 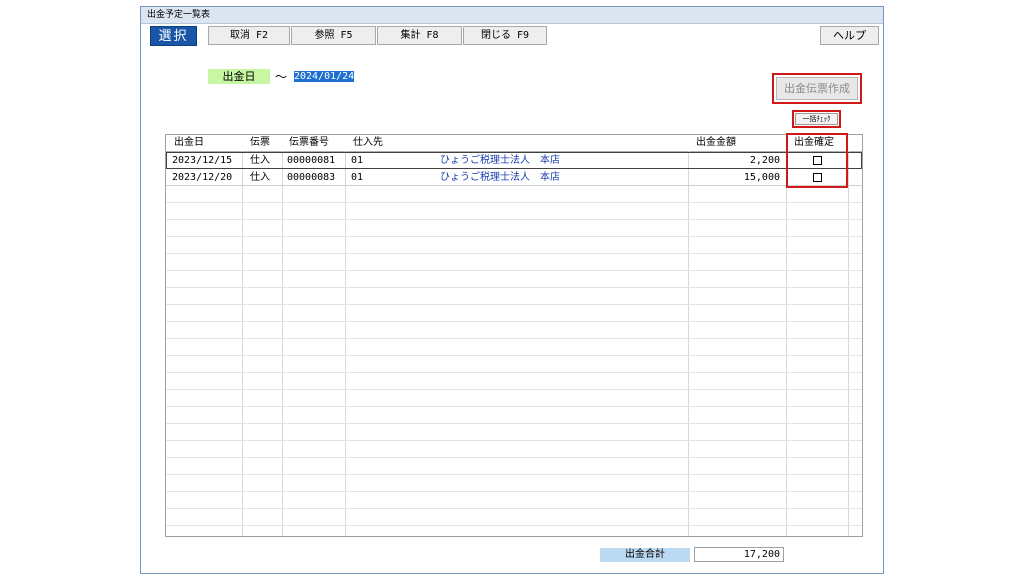 What do you see at coordinates (202, 177) in the screenshot?
I see `row-date: 2023/12/20` at bounding box center [202, 177].